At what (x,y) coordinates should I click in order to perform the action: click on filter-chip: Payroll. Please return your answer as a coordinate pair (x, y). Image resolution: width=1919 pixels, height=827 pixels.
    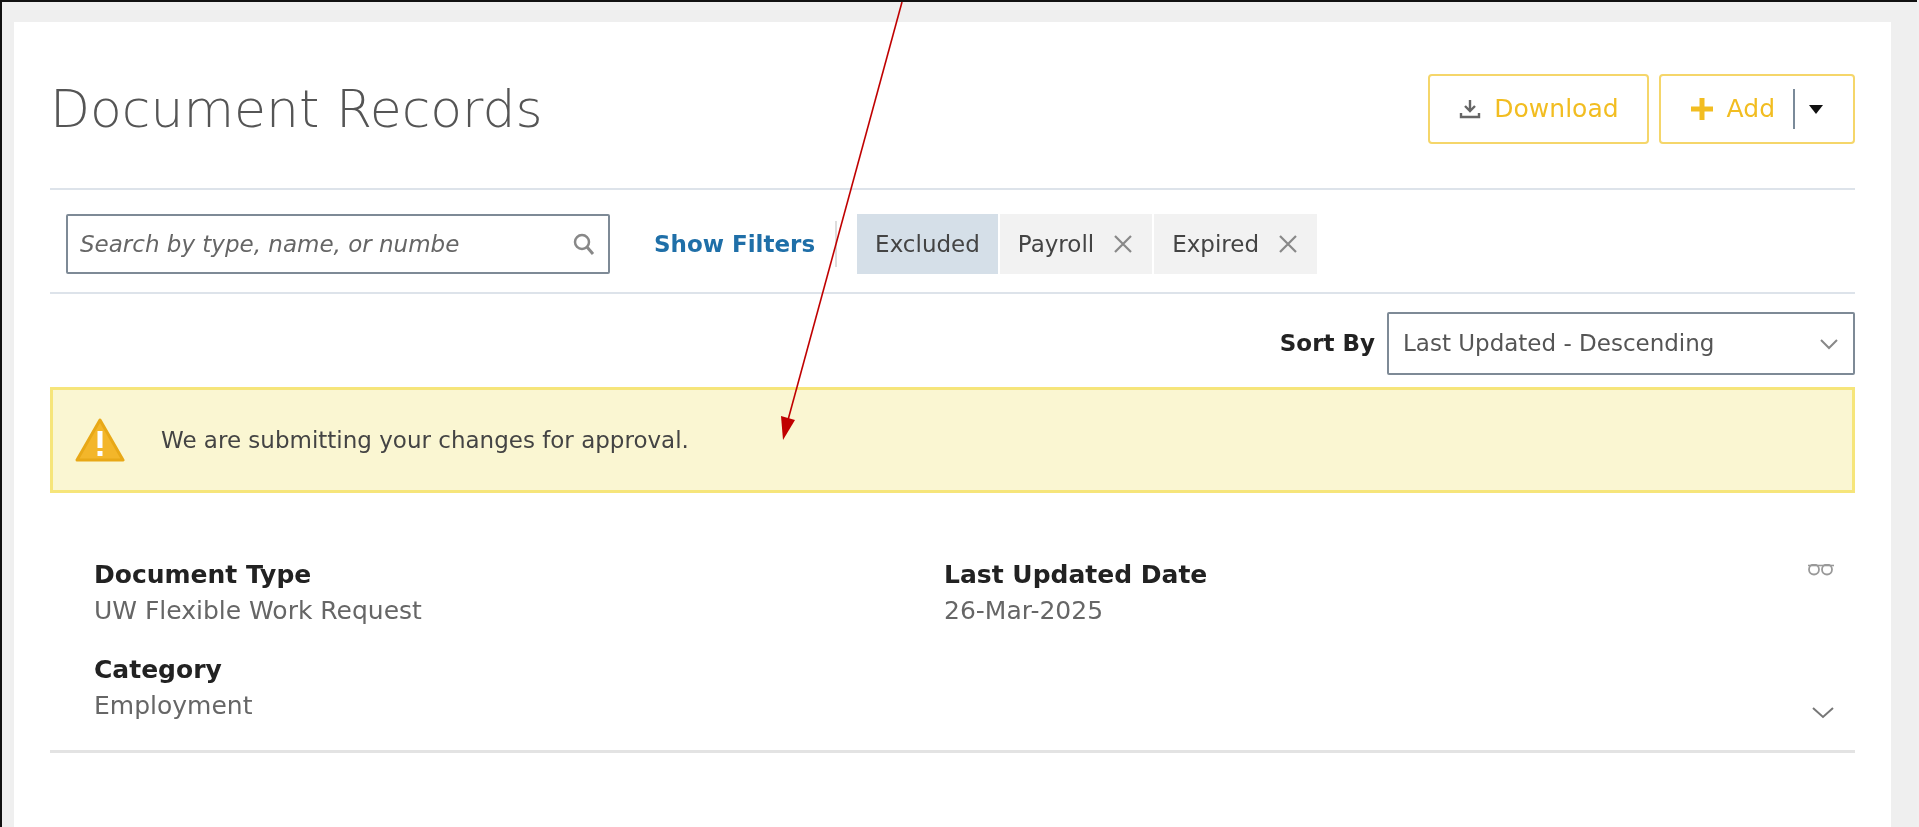
    Looking at the image, I should click on (1076, 244).